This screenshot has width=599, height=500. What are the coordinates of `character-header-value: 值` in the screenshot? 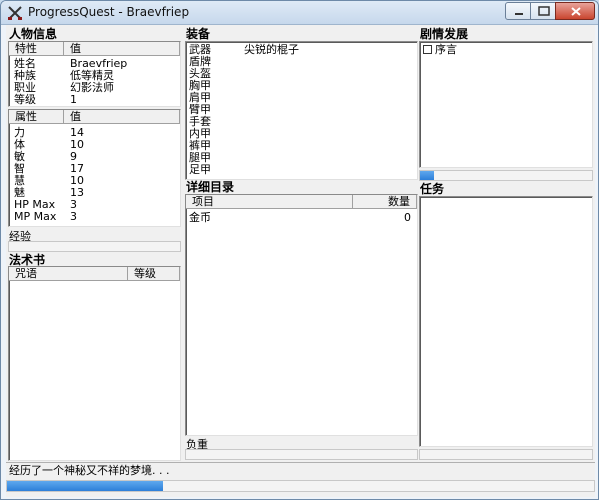 It's located at (122, 49).